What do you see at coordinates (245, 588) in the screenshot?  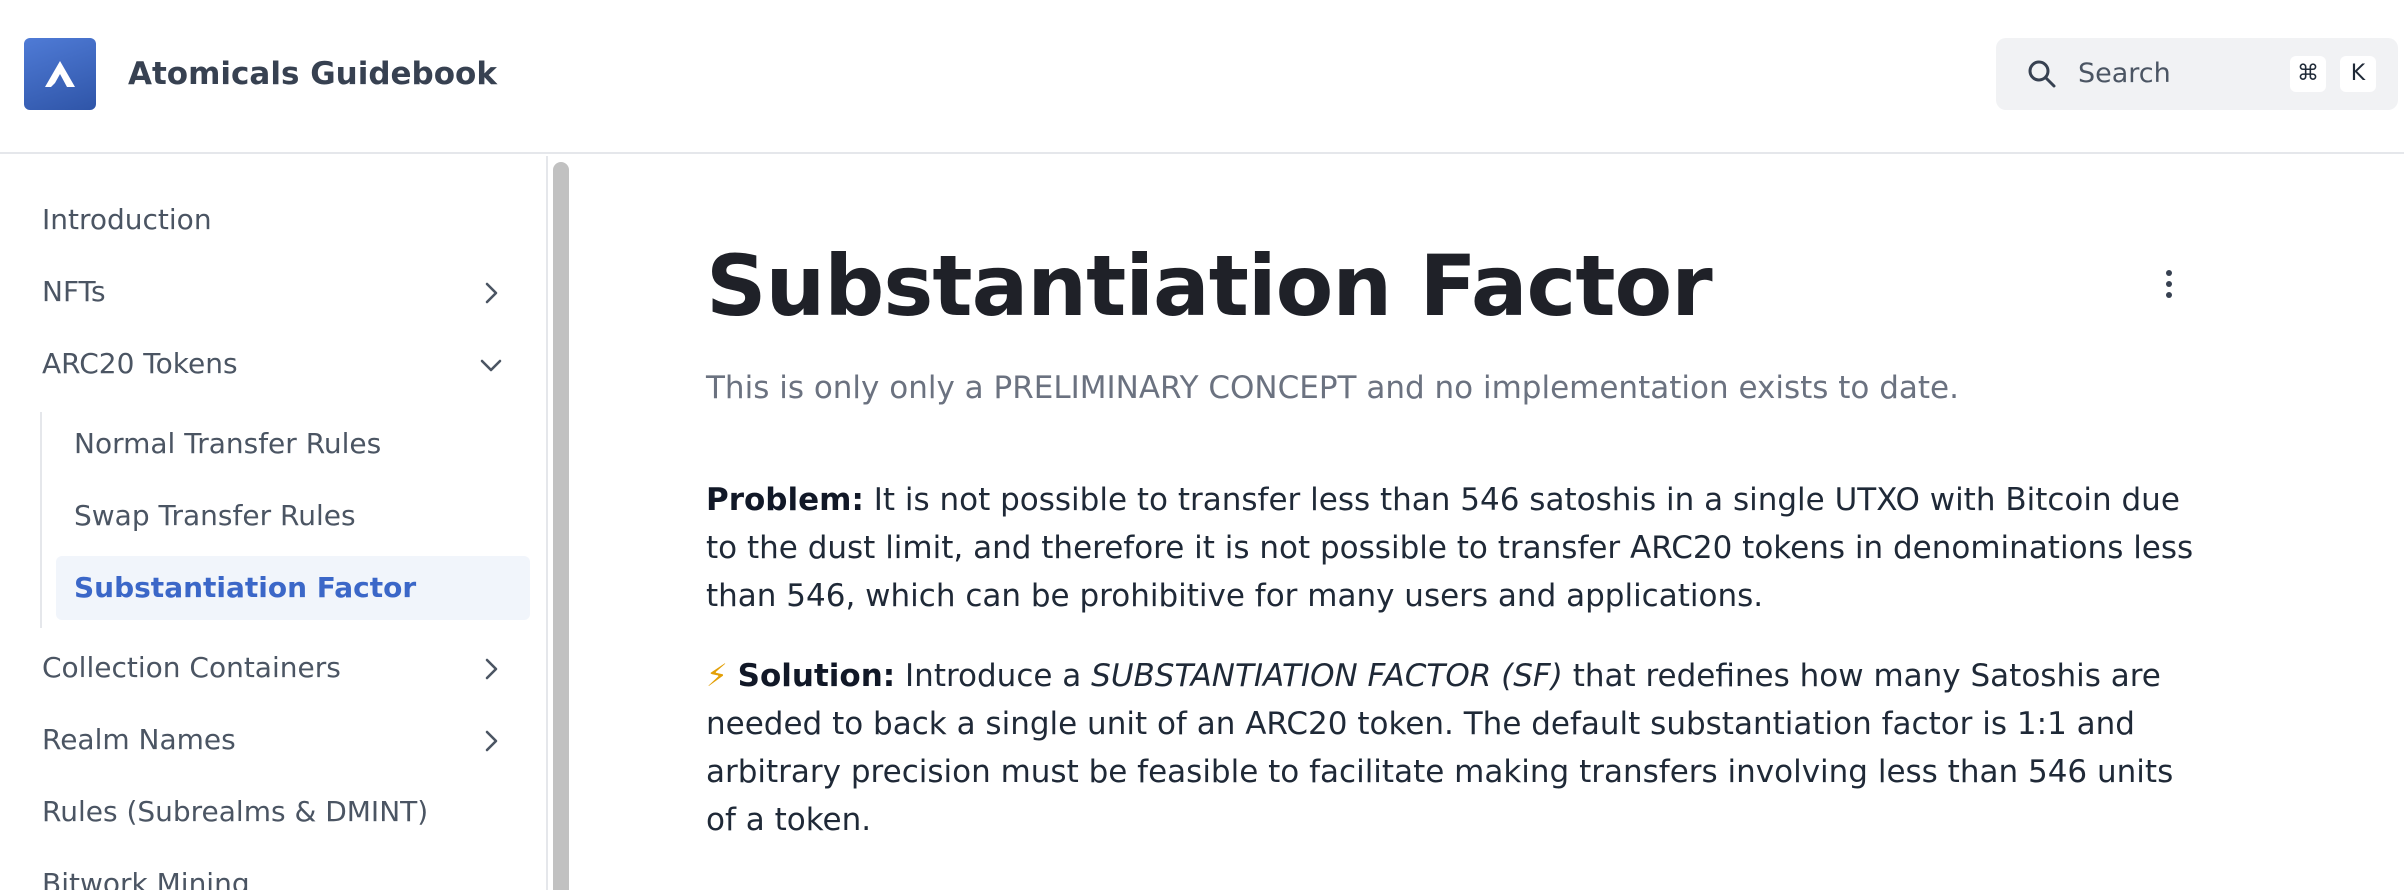 I see `sidebar-item-substantiation-factor: Substantiation Factor` at bounding box center [245, 588].